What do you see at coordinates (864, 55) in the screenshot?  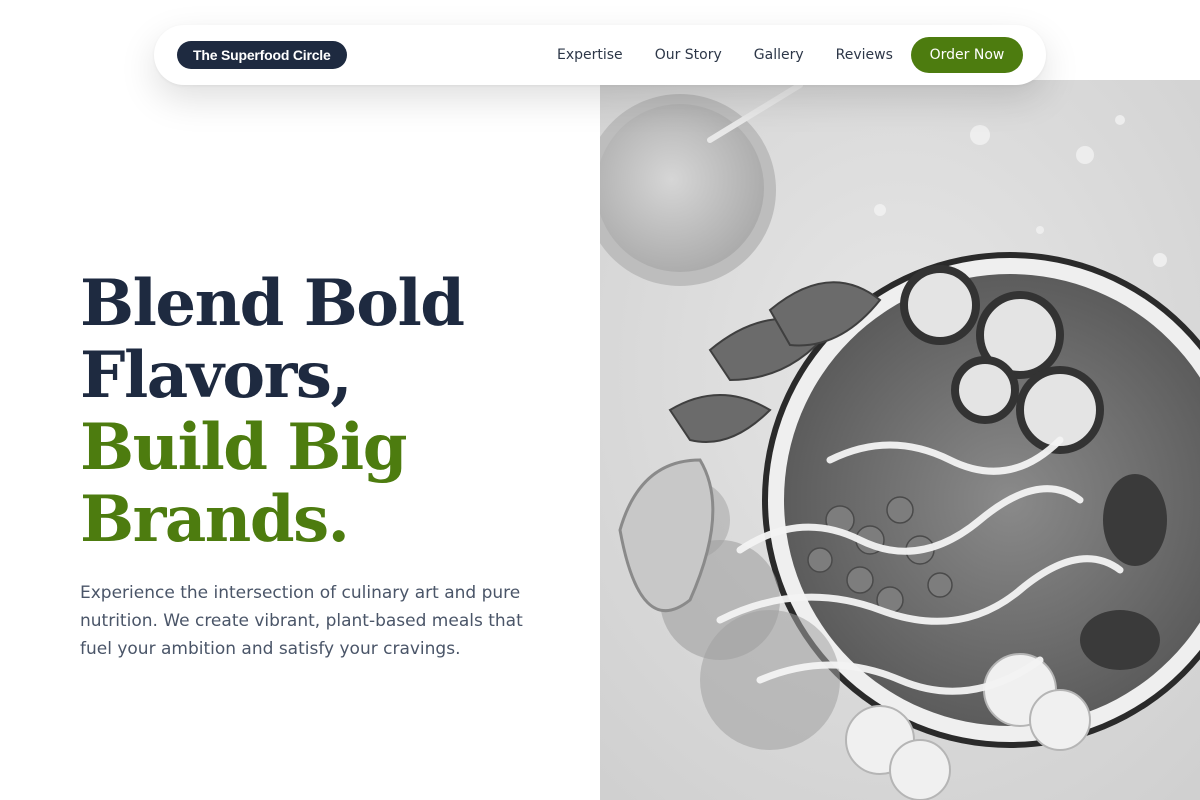 I see `nav-link-reviews: Reviews` at bounding box center [864, 55].